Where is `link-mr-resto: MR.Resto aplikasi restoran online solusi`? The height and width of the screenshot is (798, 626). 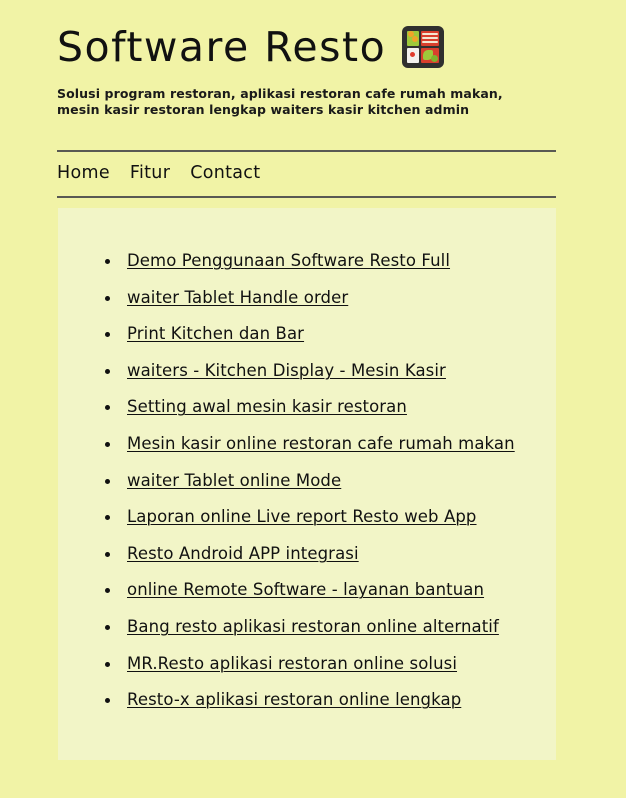 link-mr-resto: MR.Resto aplikasi restoran online solusi is located at coordinates (292, 663).